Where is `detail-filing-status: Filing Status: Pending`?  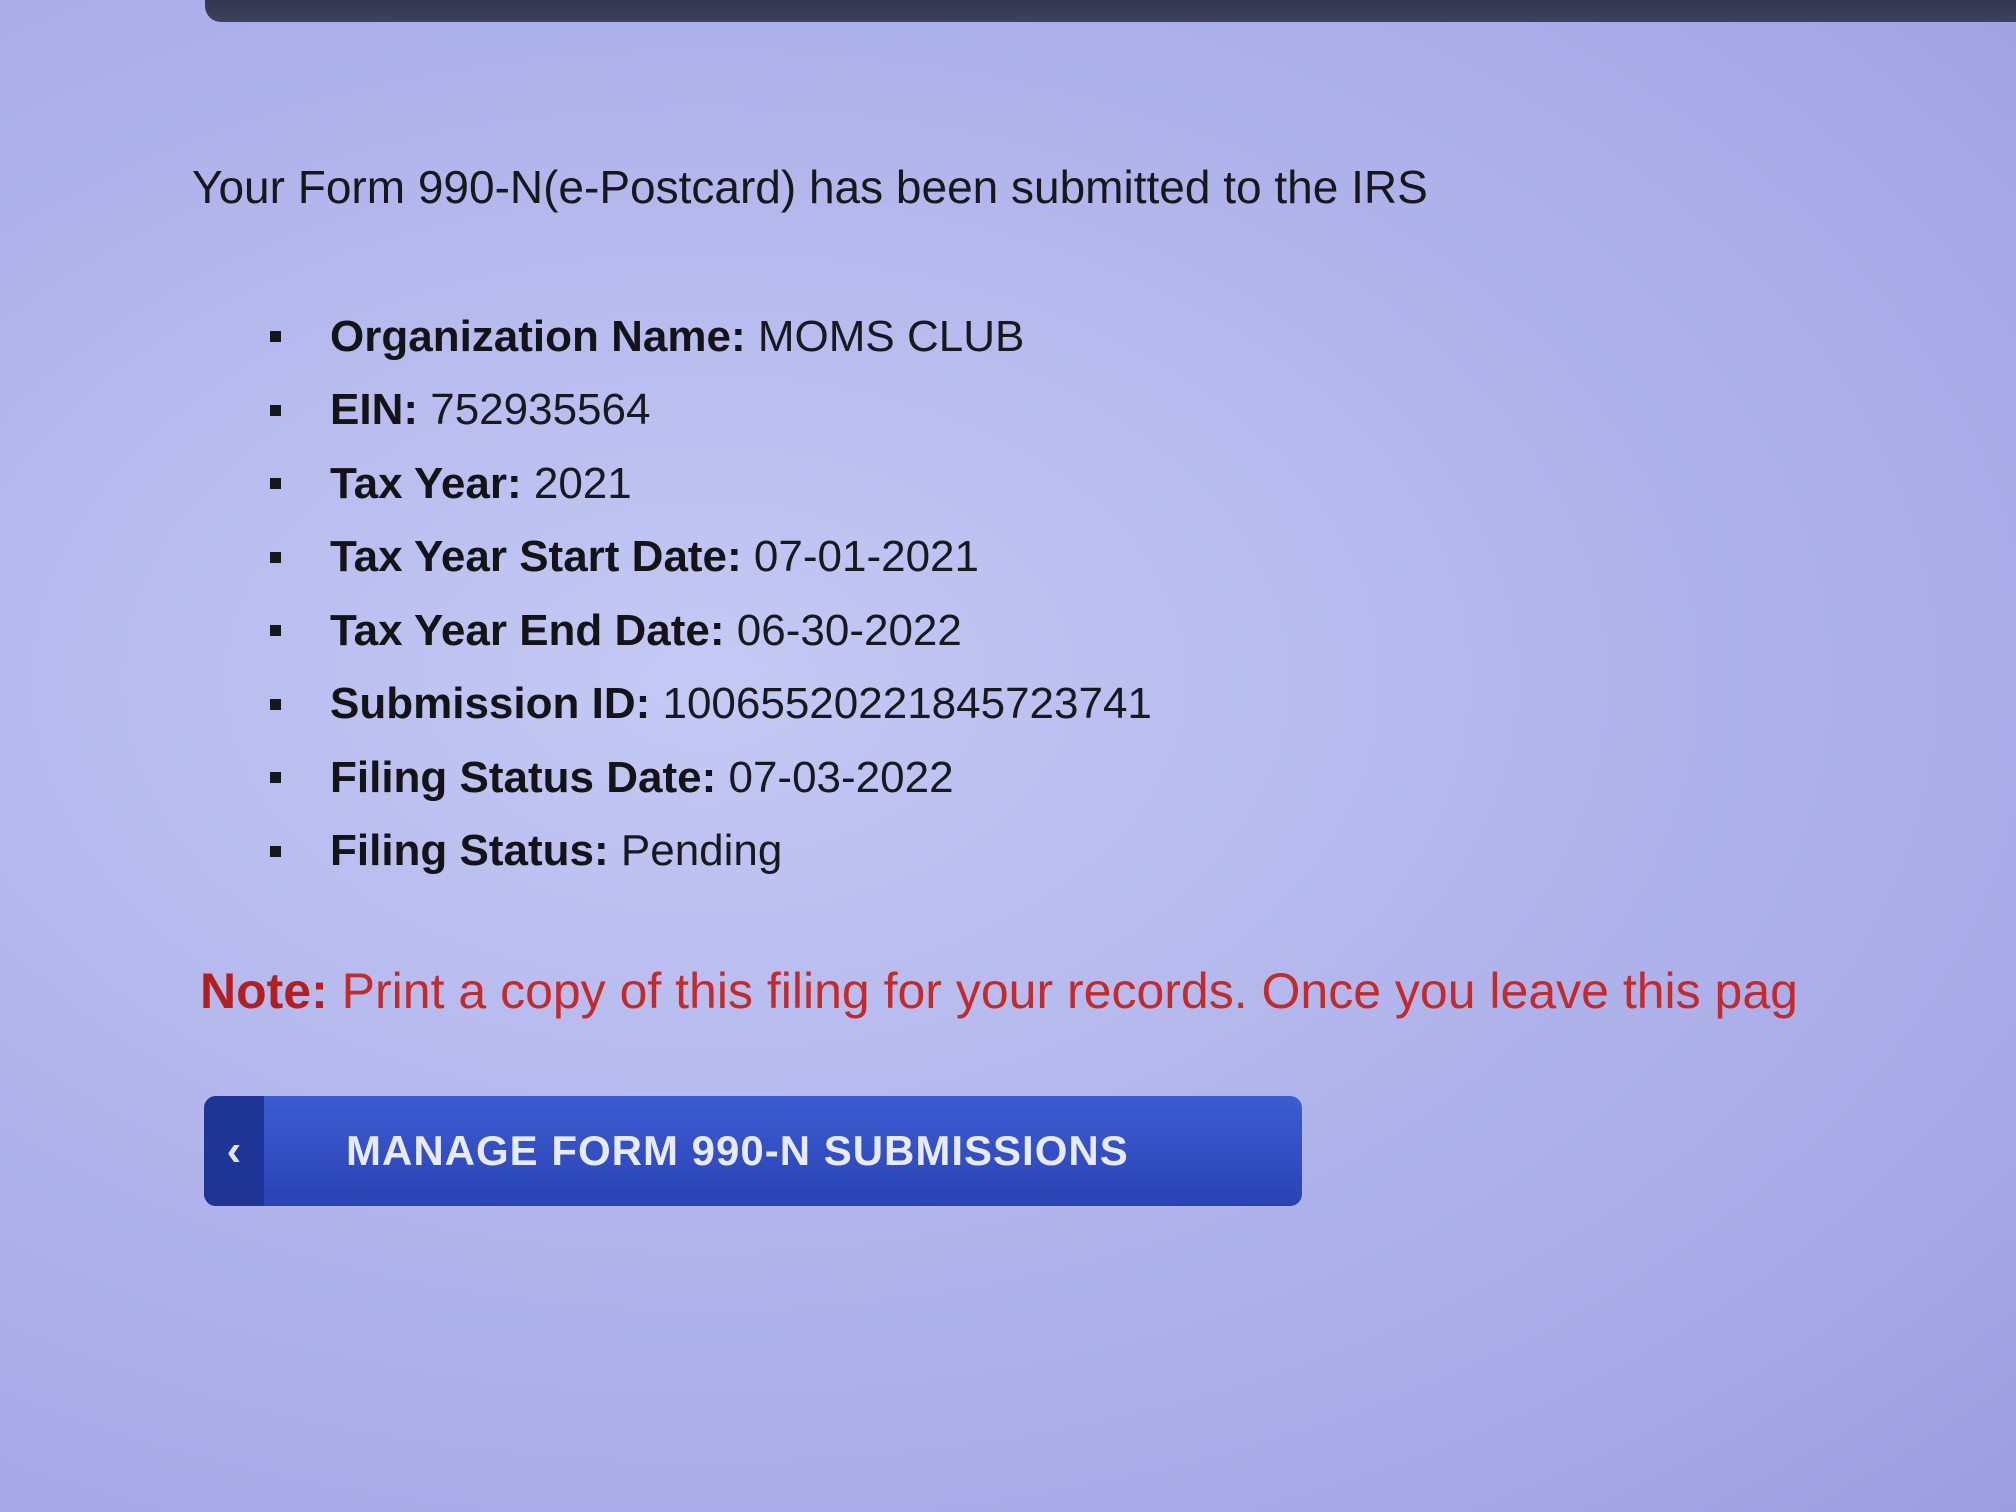 detail-filing-status: Filing Status: Pending is located at coordinates (711, 852).